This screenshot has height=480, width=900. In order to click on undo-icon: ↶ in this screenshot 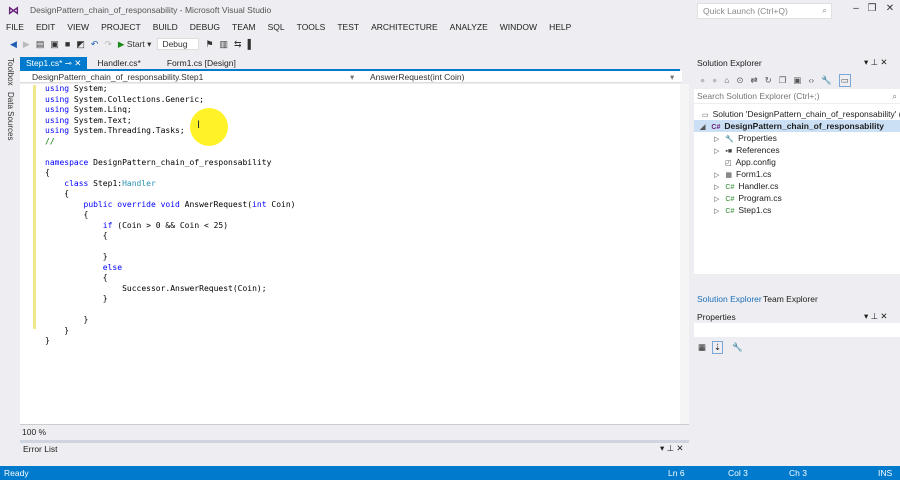, I will do `click(95, 44)`.